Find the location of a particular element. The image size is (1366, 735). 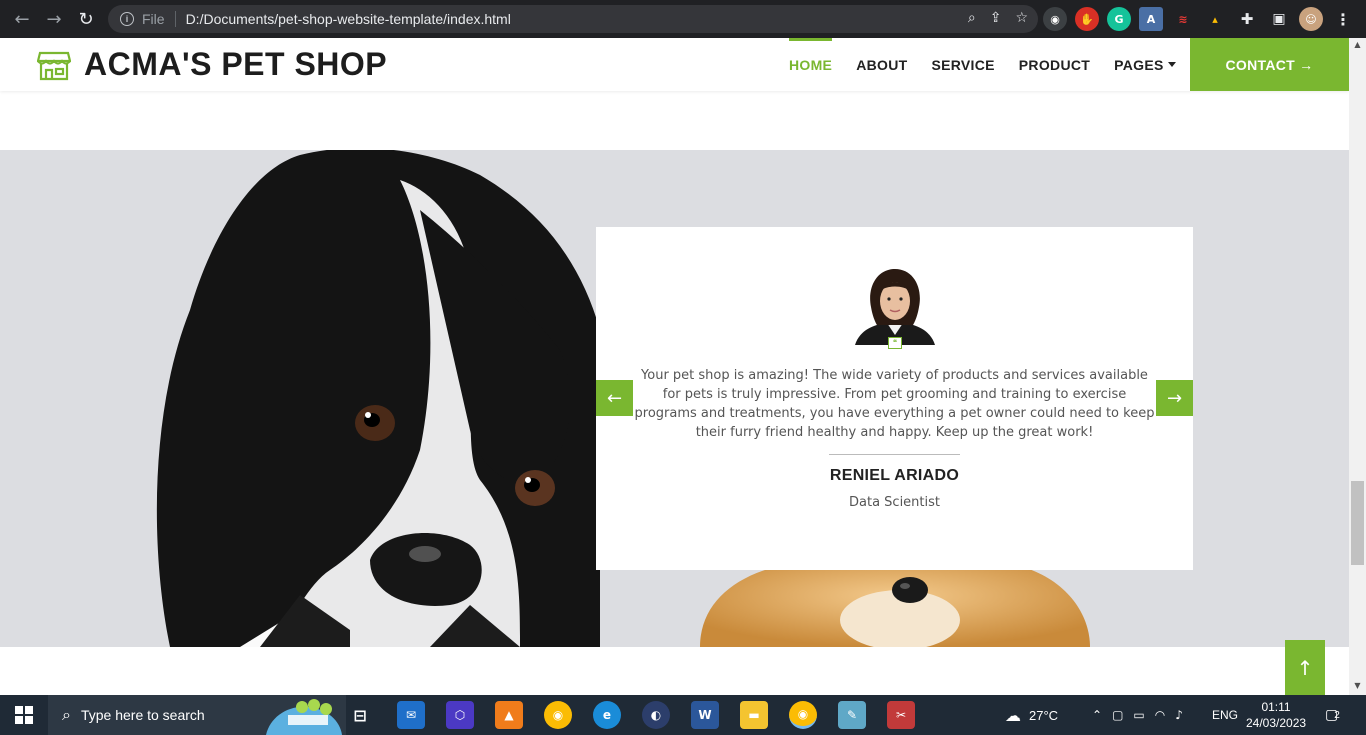

taskbar-search-box: ⌕ Type here to search is located at coordinates (197, 715).